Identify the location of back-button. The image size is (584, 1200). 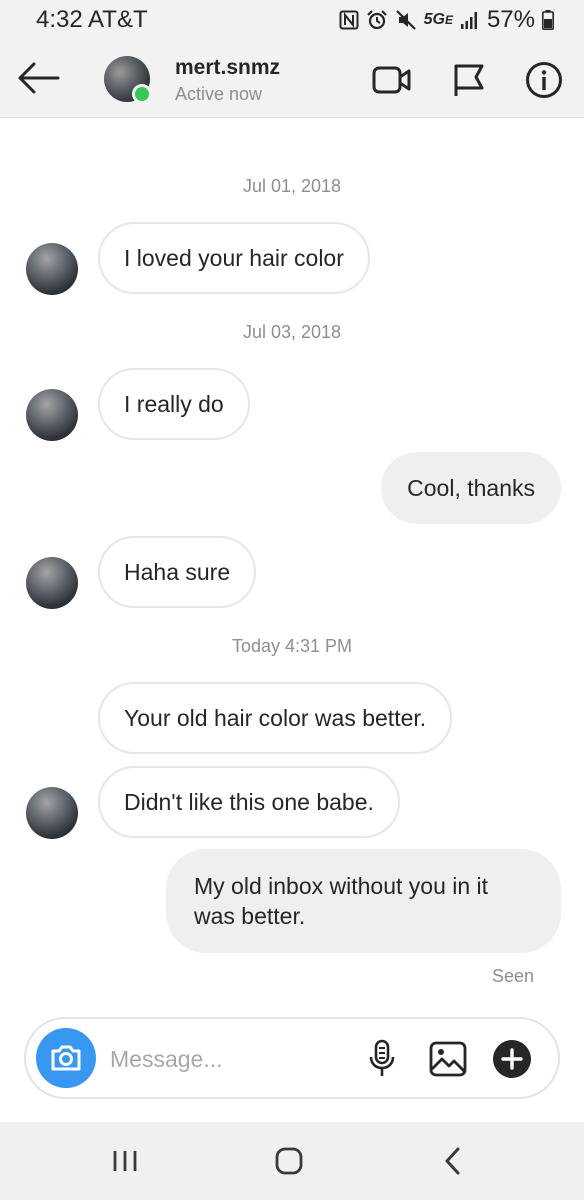
(38, 78).